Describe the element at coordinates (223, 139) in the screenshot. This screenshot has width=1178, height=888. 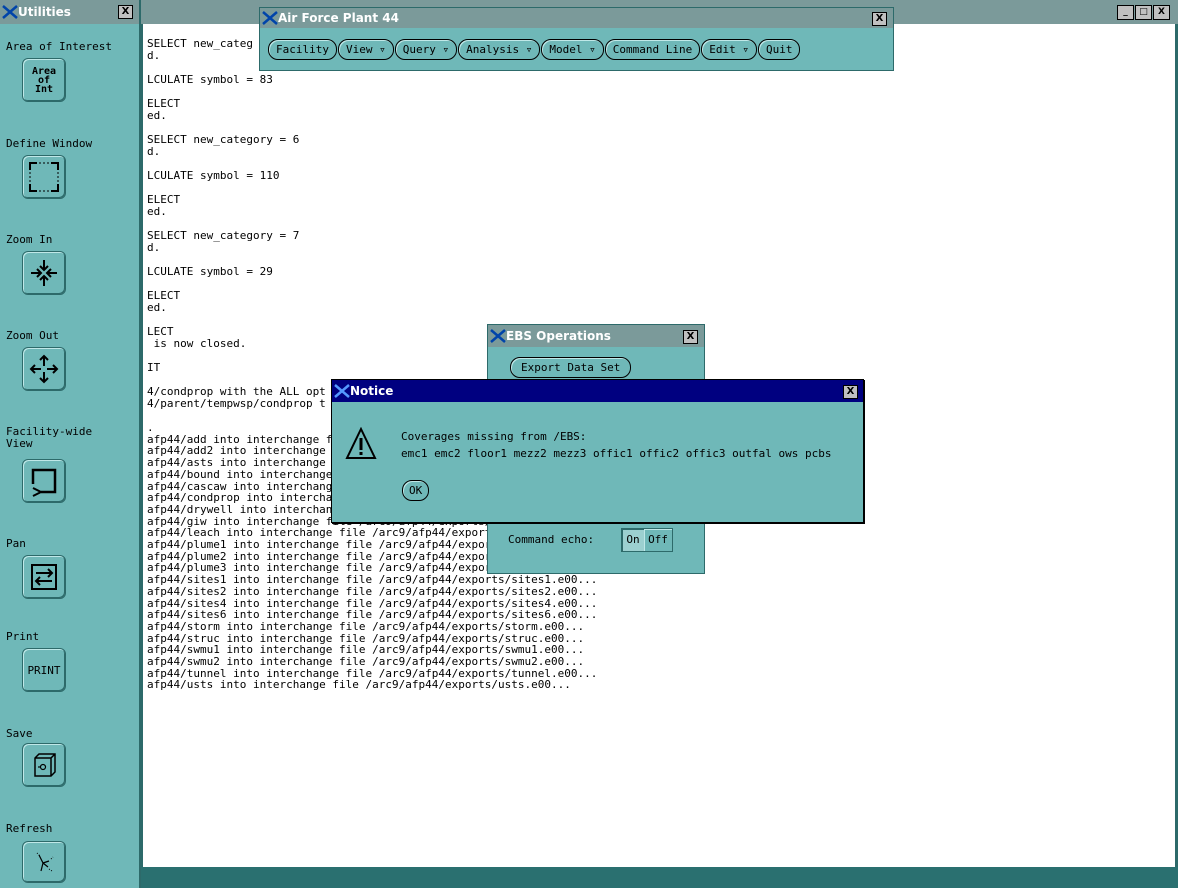
I see `output-line: SELECT new_category = 6` at that location.